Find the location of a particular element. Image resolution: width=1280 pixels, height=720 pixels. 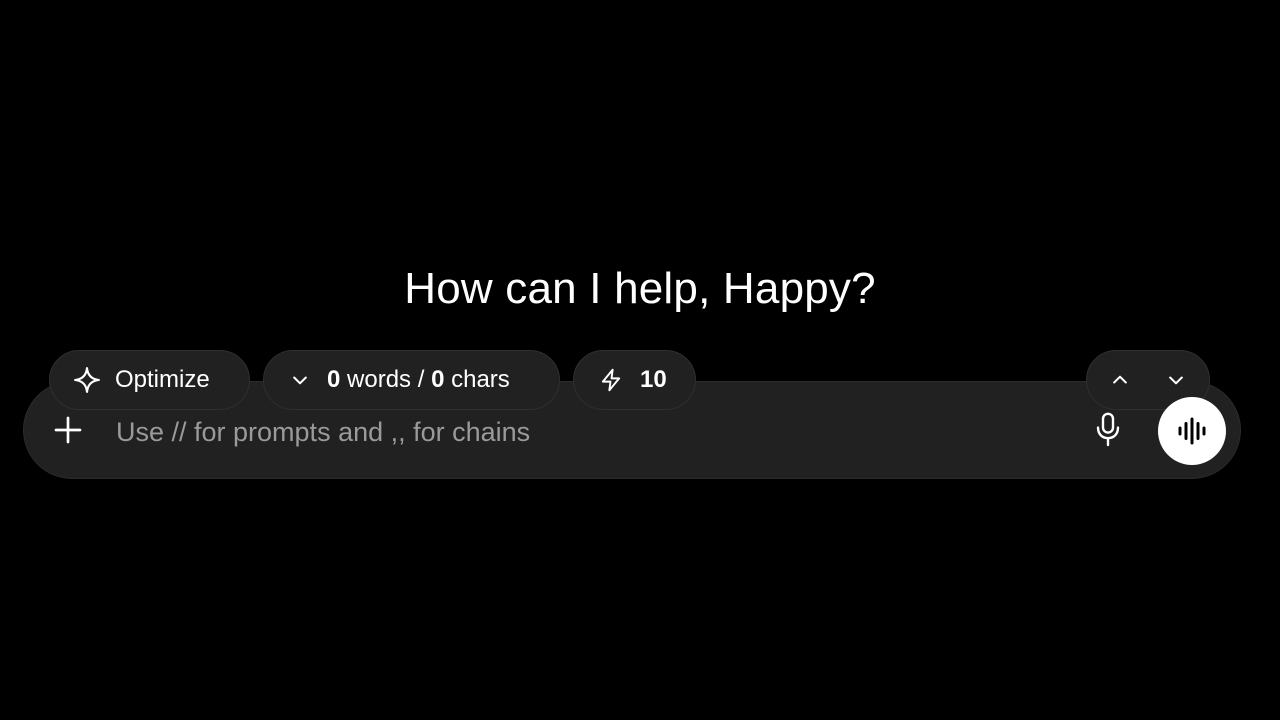

prompt-input is located at coordinates (586, 432).